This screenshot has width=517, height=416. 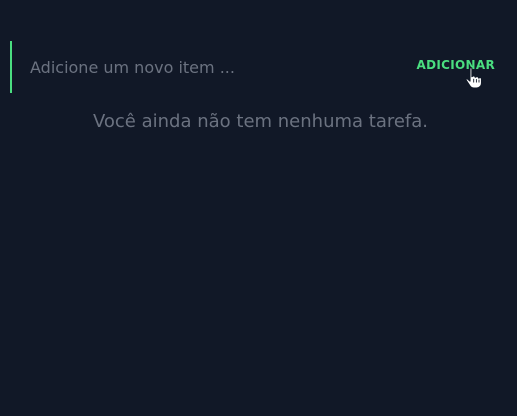 I want to click on new-task-input, so click(x=210, y=67).